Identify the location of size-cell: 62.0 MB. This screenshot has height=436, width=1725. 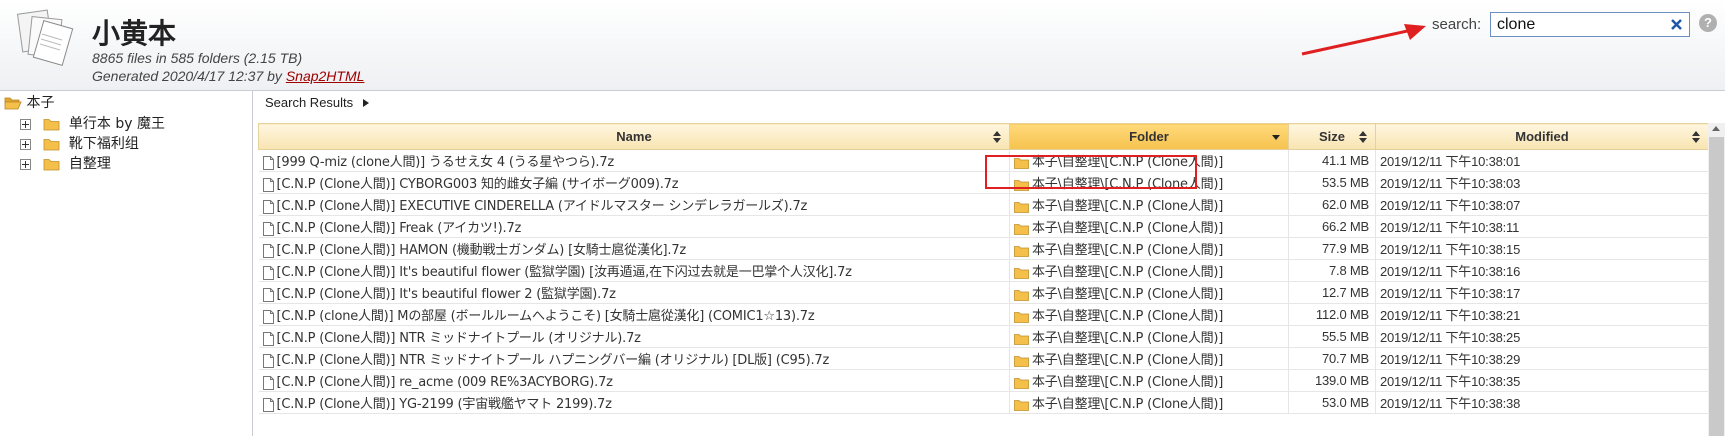
(1332, 204).